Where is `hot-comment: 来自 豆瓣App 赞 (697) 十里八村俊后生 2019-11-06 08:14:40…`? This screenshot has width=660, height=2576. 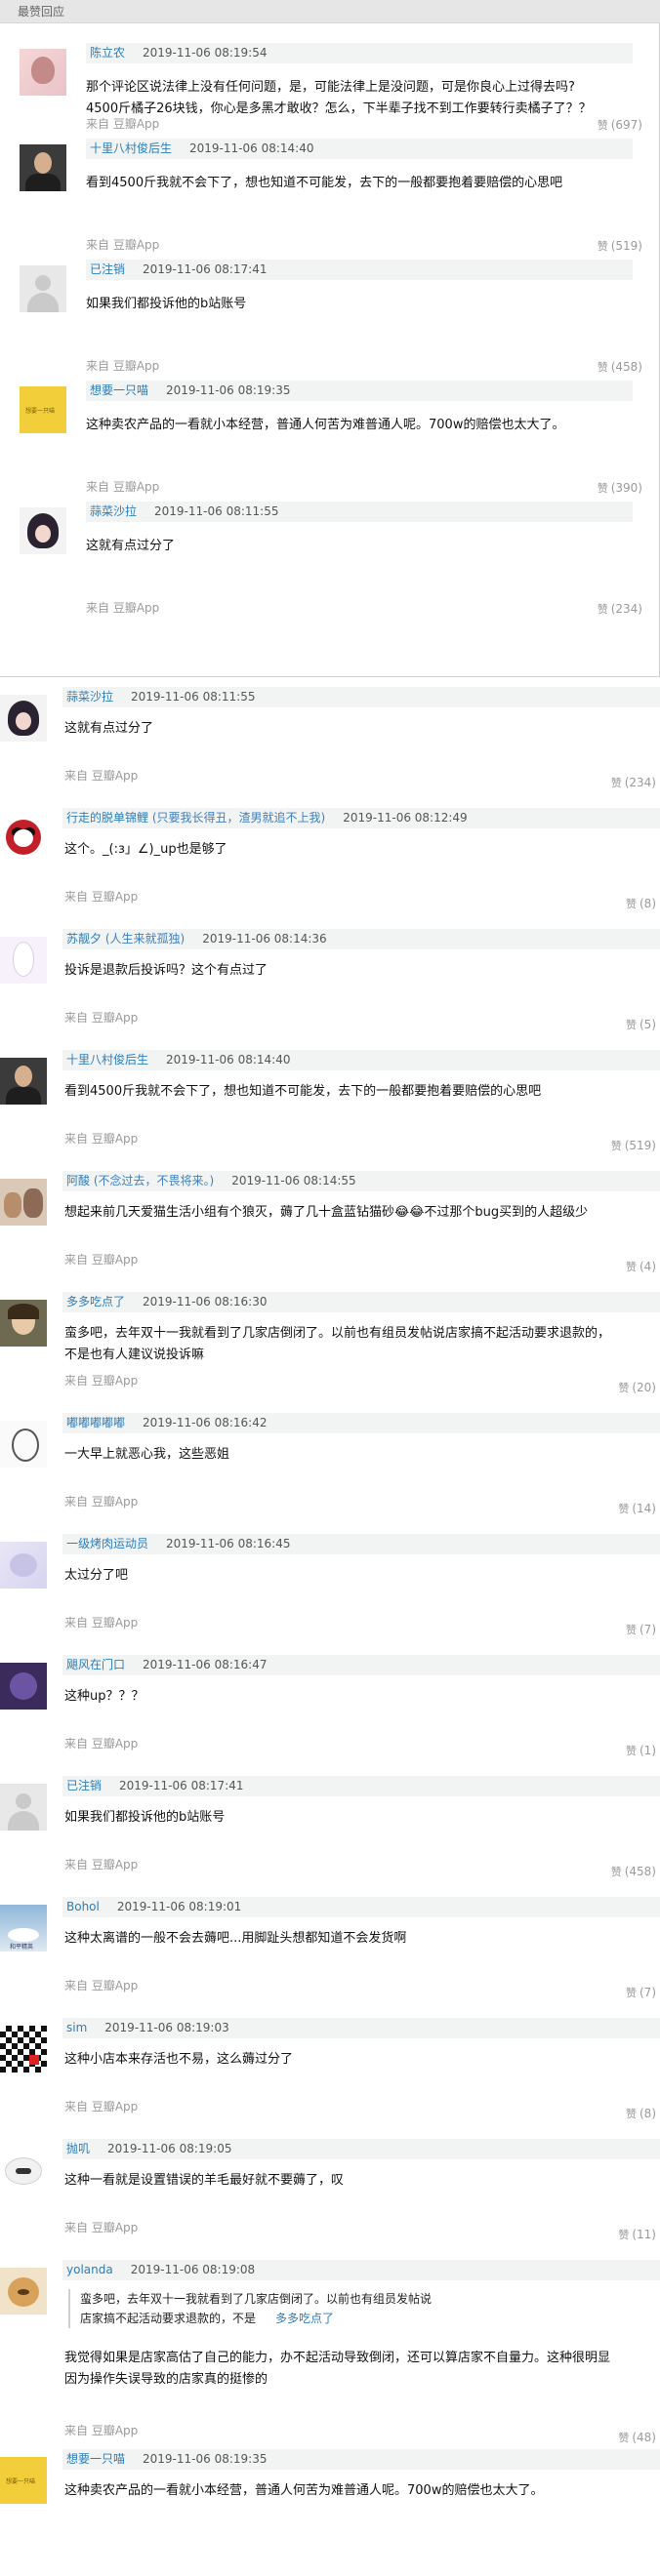
hot-comment: 来自 豆瓣App 赞 (697) 十里八村俊后生 2019-11-06 08:14:40… is located at coordinates (330, 178).